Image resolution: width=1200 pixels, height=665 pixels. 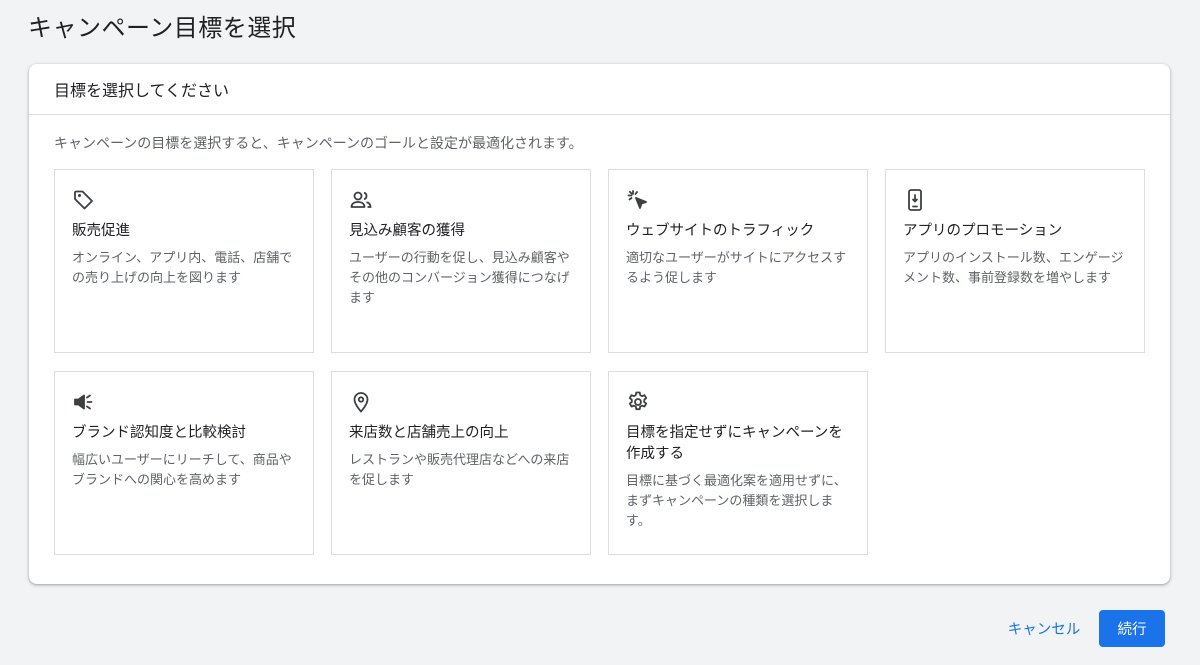 I want to click on goal-card-title: ウェブサイトのトラフィック, so click(x=720, y=231).